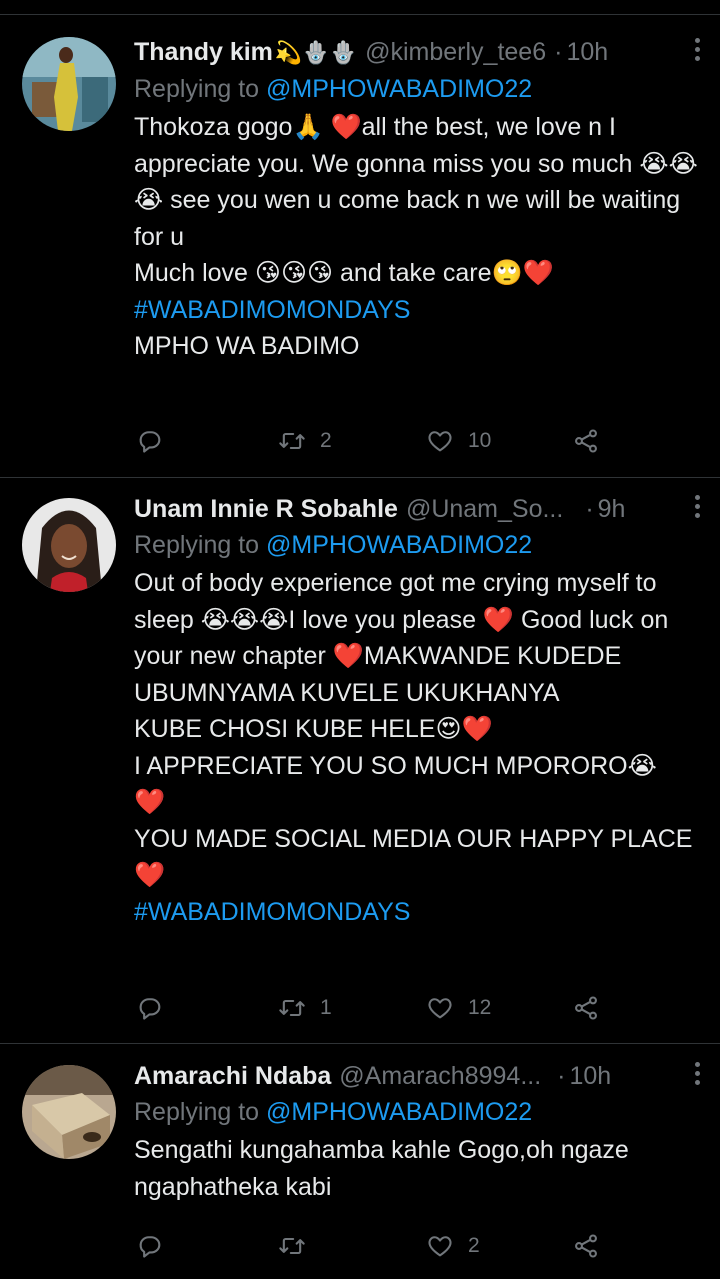  Describe the element at coordinates (316, 52) in the screenshot. I see `name-emojis: 💫🪬🪬` at that location.